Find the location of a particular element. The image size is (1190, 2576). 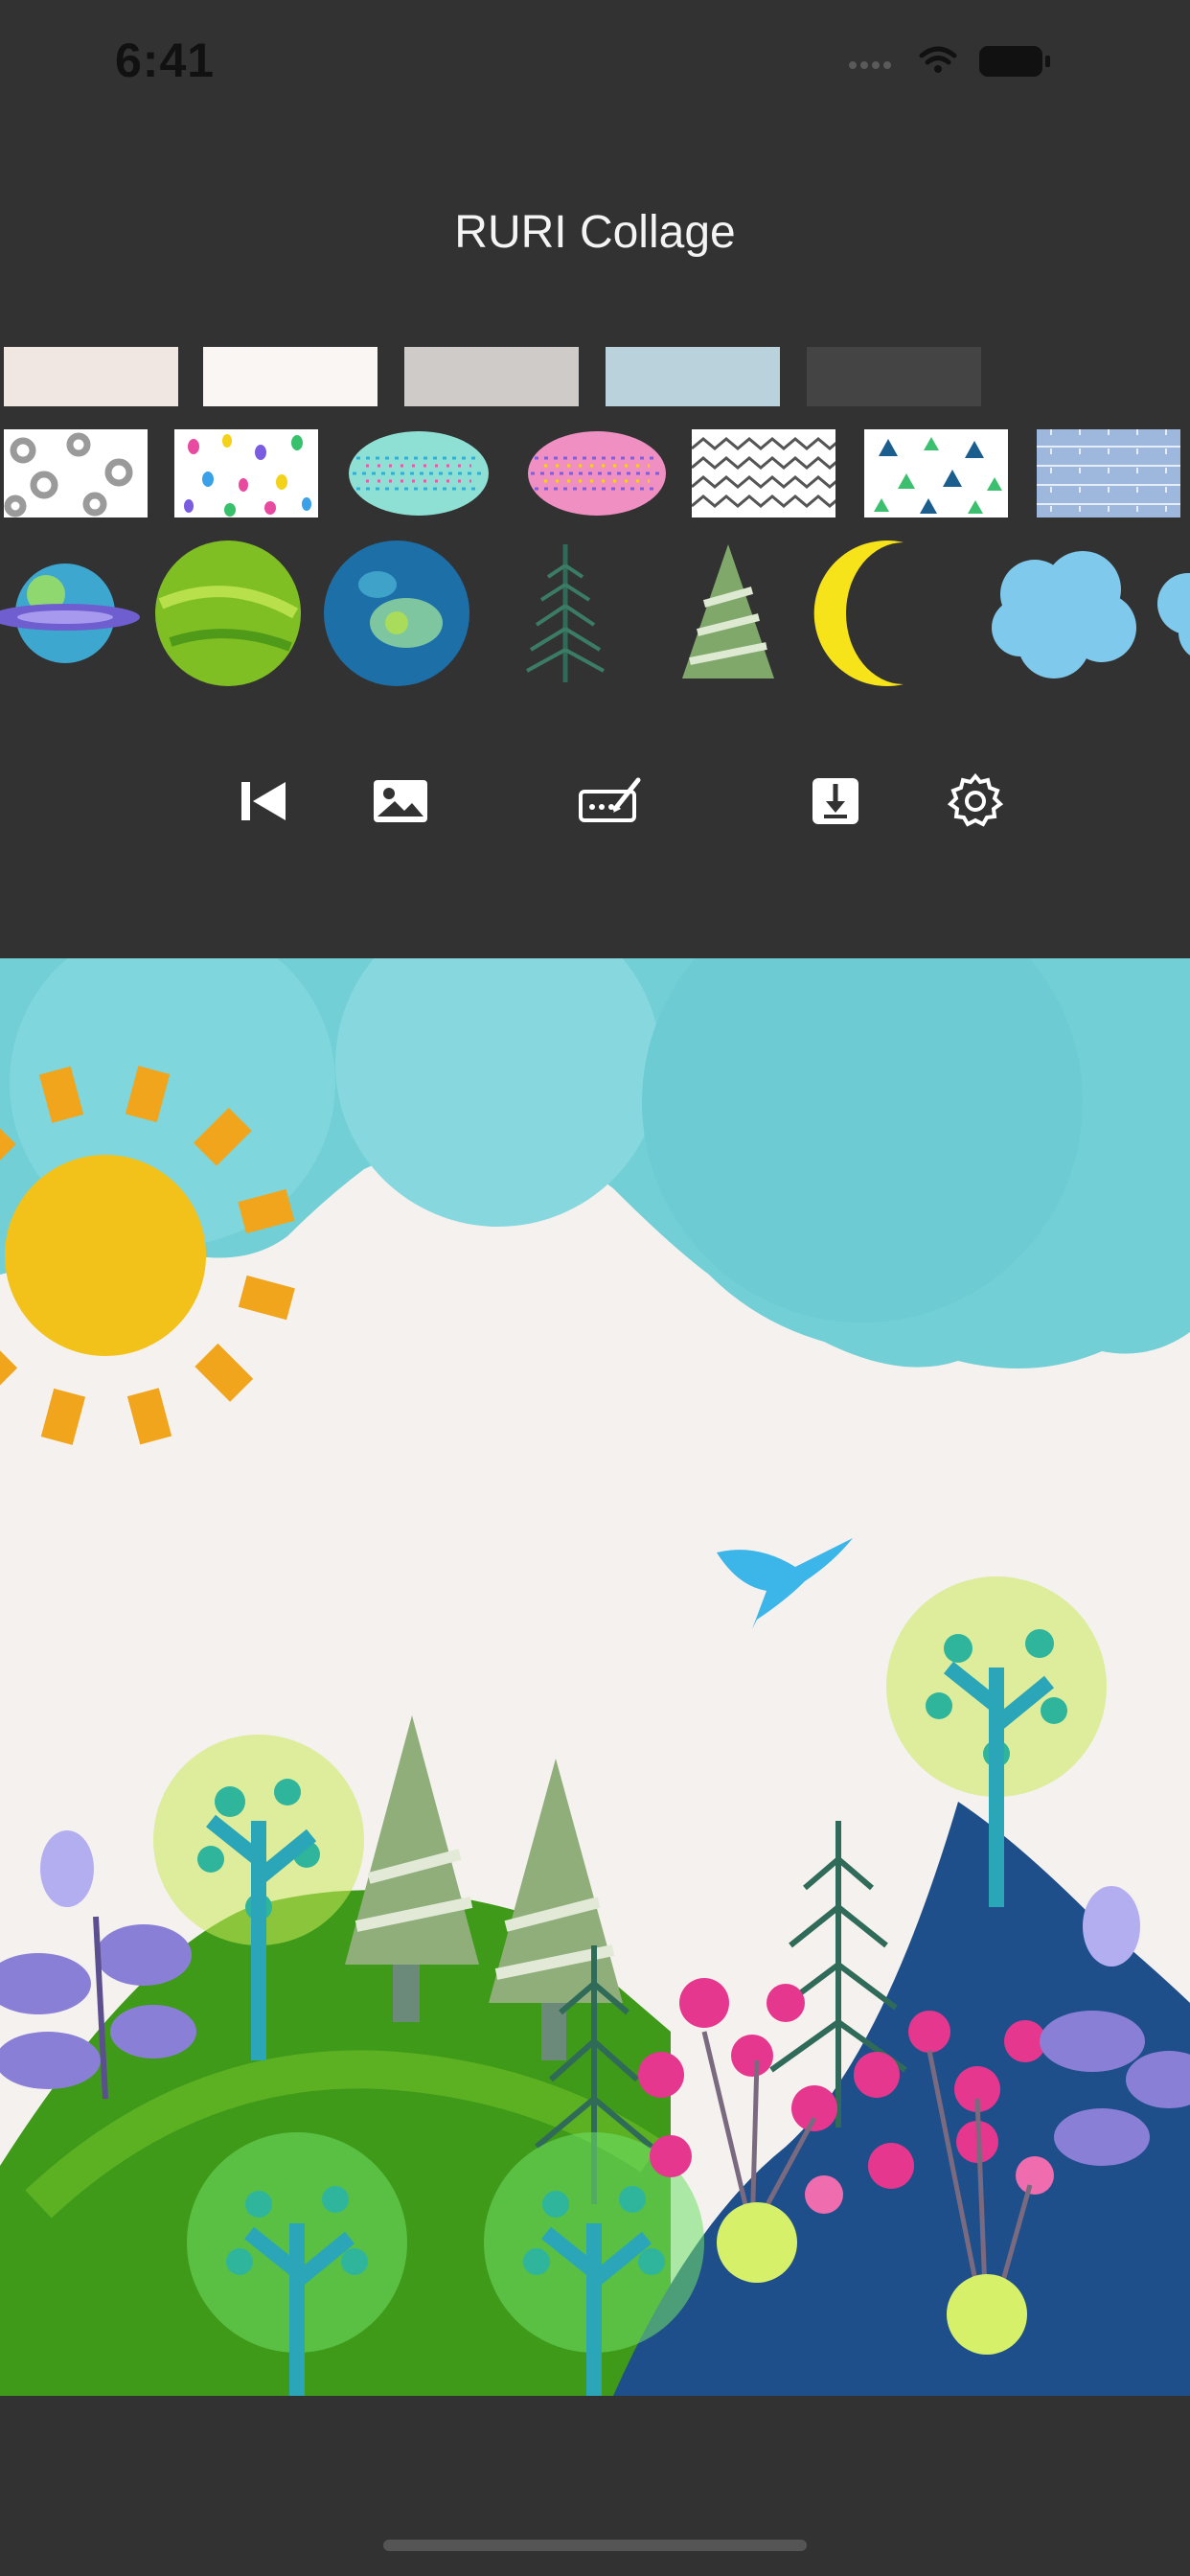

signature-button is located at coordinates (611, 801).